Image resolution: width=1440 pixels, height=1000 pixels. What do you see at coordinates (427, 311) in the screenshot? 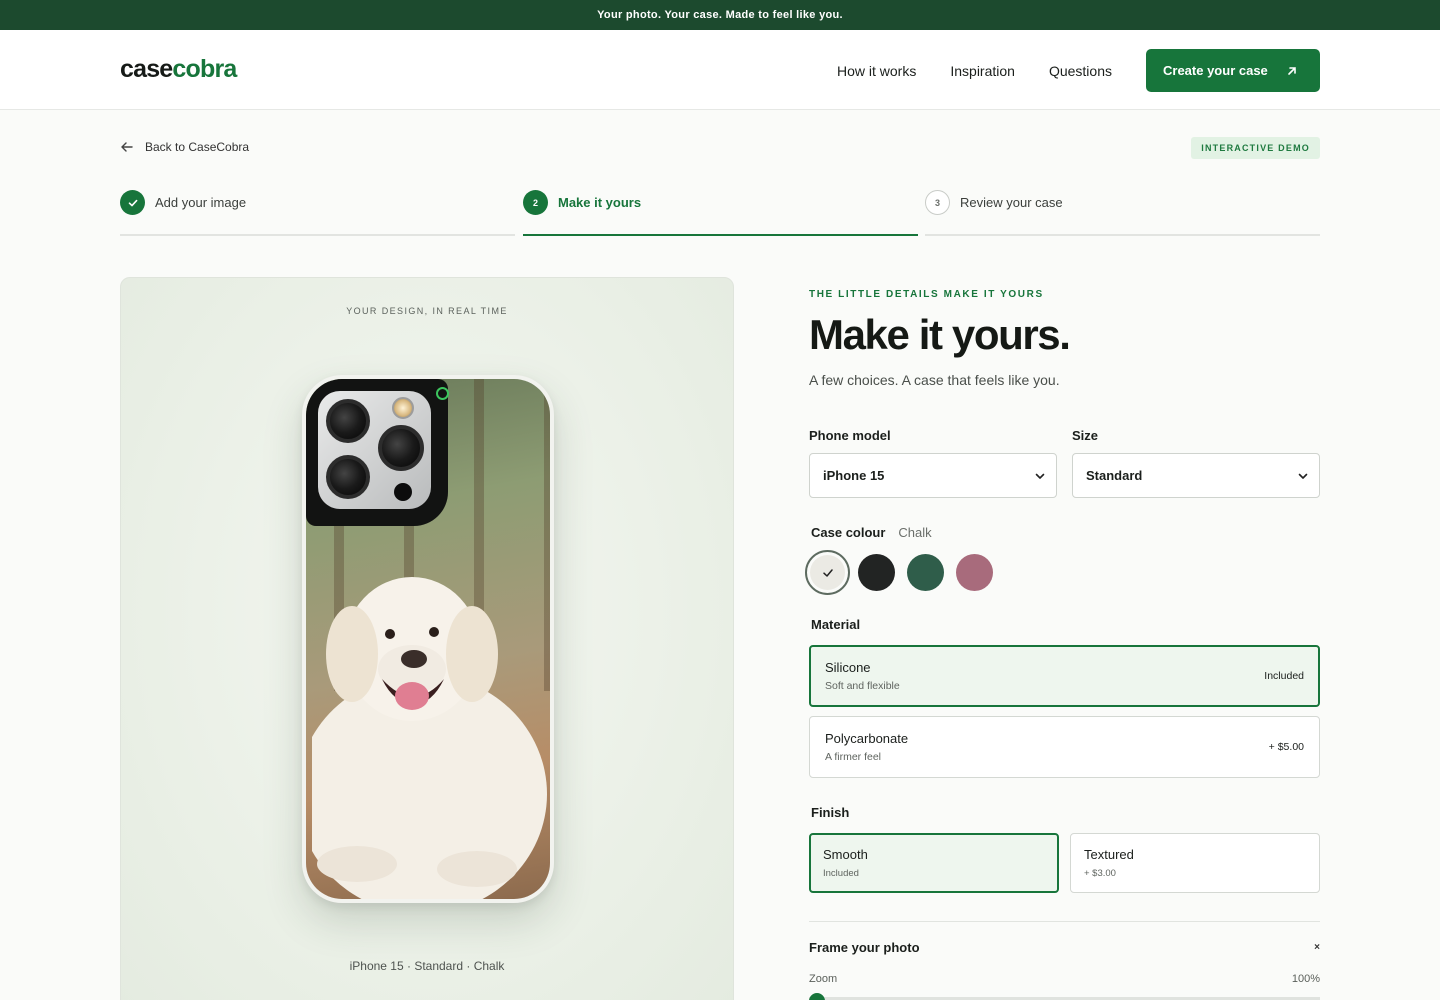
I see `preview-caption: YOUR DESIGN, IN REAL TIME` at bounding box center [427, 311].